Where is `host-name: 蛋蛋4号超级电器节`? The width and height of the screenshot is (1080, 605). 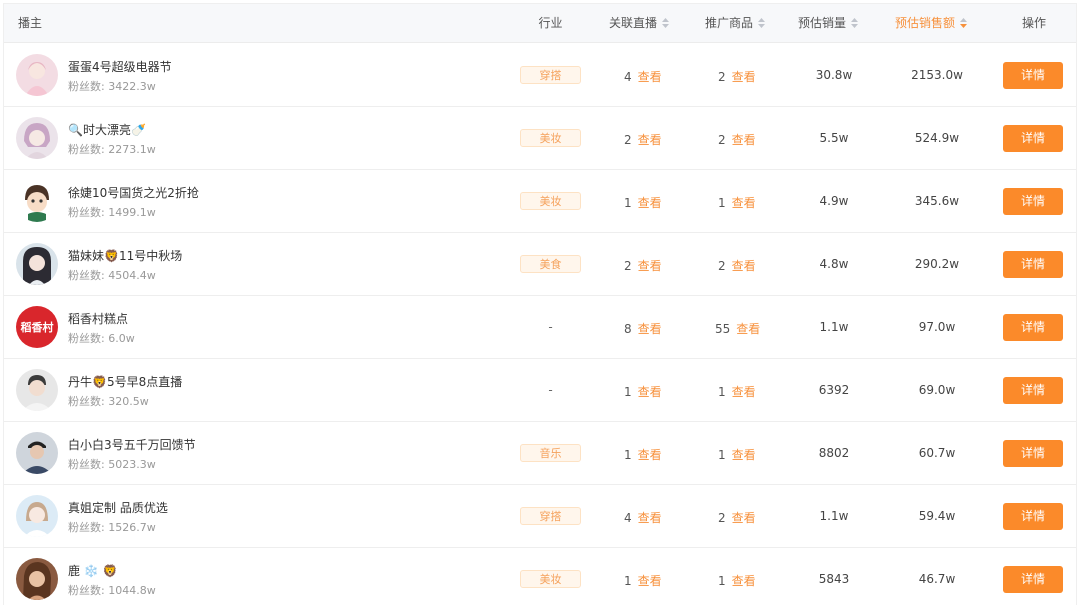 host-name: 蛋蛋4号超级电器节 is located at coordinates (120, 66).